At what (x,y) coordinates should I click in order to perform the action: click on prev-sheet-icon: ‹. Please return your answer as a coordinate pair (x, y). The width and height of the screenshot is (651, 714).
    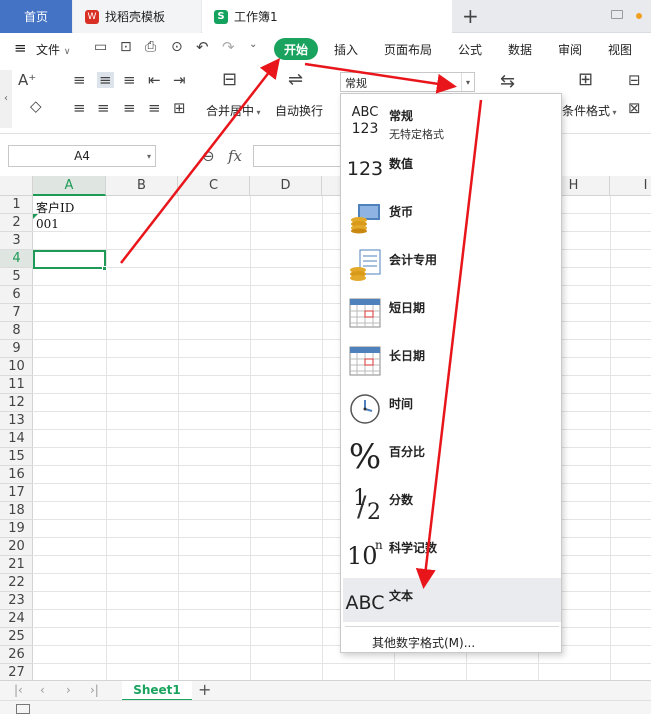
    Looking at the image, I should click on (42, 690).